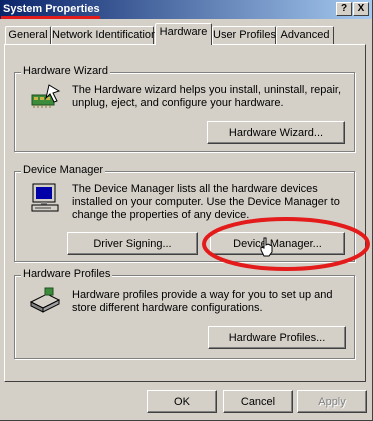 Image resolution: width=373 pixels, height=421 pixels. What do you see at coordinates (65, 71) in the screenshot?
I see `hardware-wizard-group-title: Hardware Wizard` at bounding box center [65, 71].